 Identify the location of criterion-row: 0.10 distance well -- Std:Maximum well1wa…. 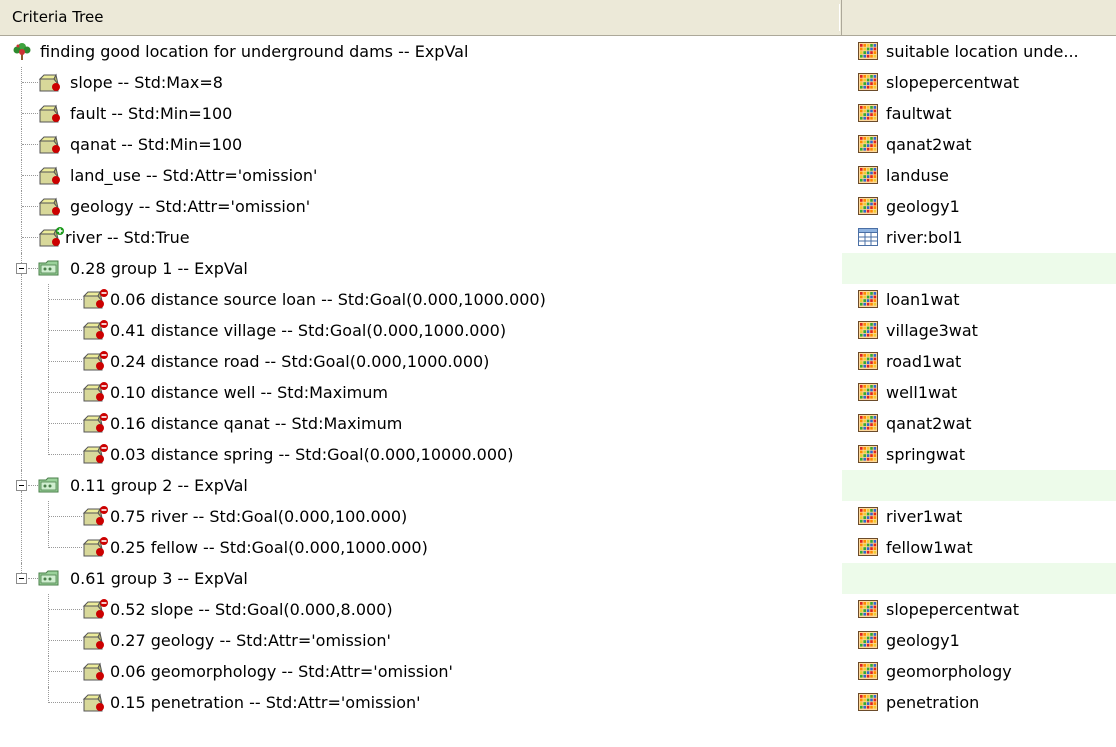
(558, 392).